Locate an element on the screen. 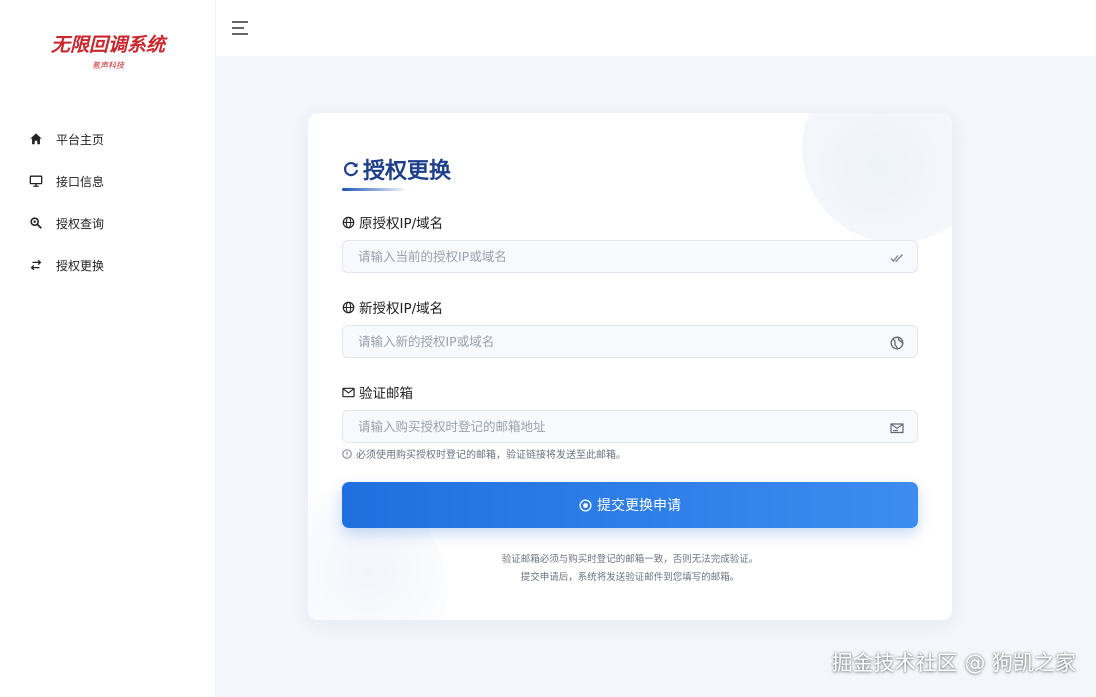  globe-solid-icon is located at coordinates (897, 342).